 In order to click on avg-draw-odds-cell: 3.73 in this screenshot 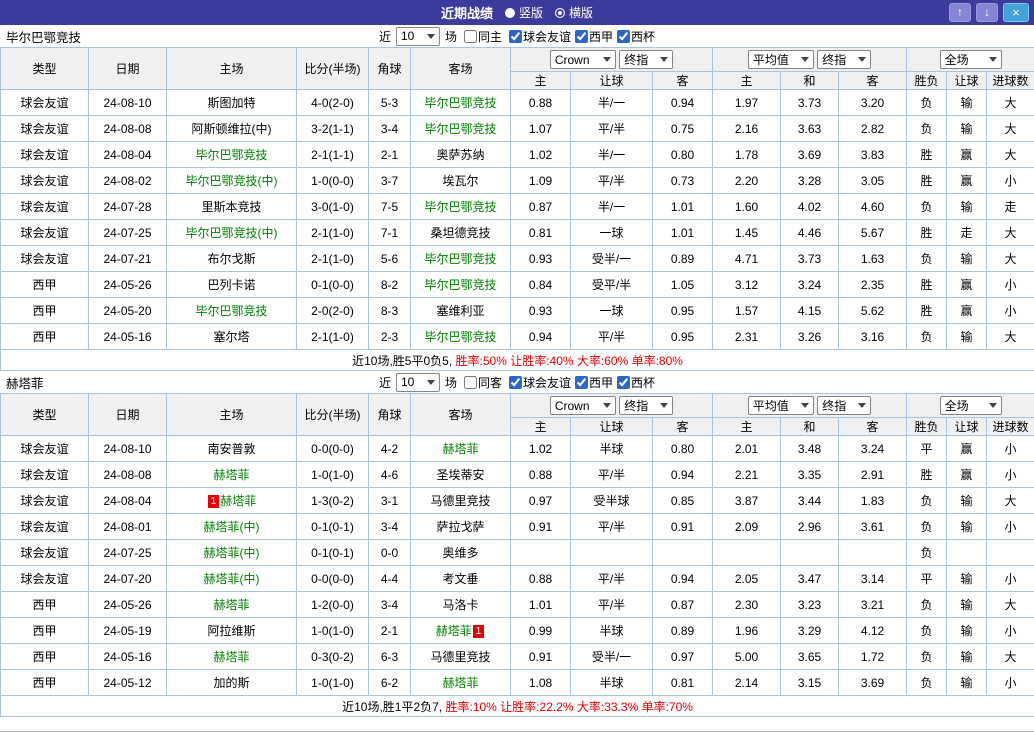, I will do `click(810, 258)`.